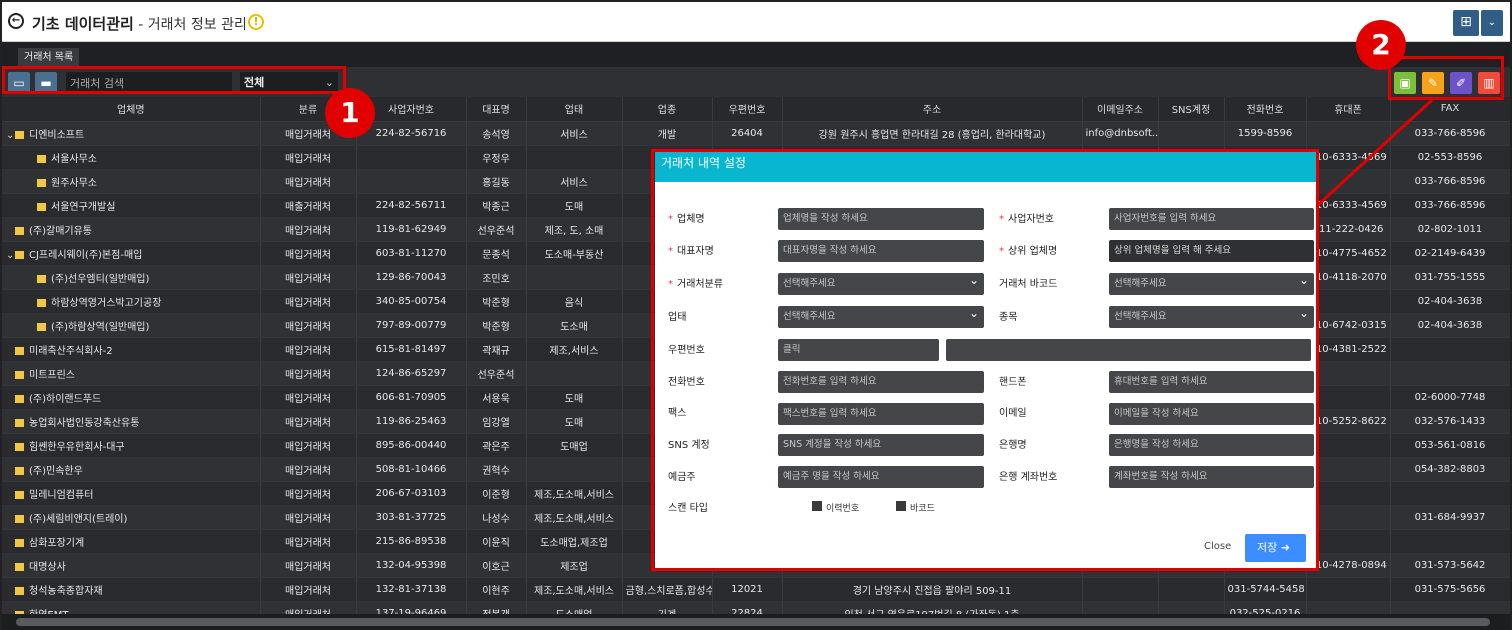 This screenshot has height=630, width=1512. What do you see at coordinates (881, 317) in the screenshot?
I see `biztype-select: 선택해주세요` at bounding box center [881, 317].